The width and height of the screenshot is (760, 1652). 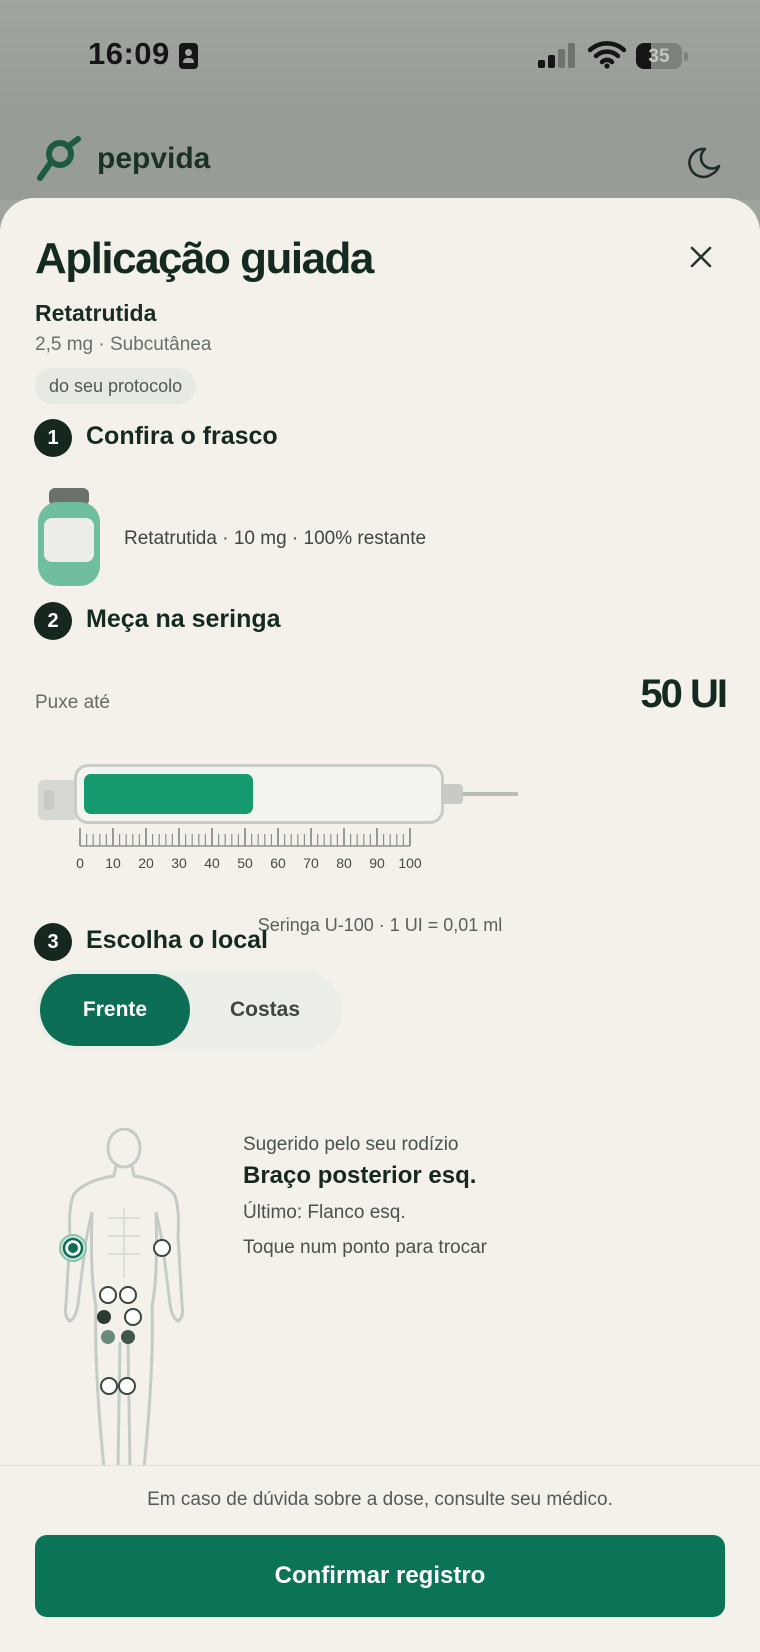 I want to click on step-3-title: Escolha o local, so click(x=177, y=940).